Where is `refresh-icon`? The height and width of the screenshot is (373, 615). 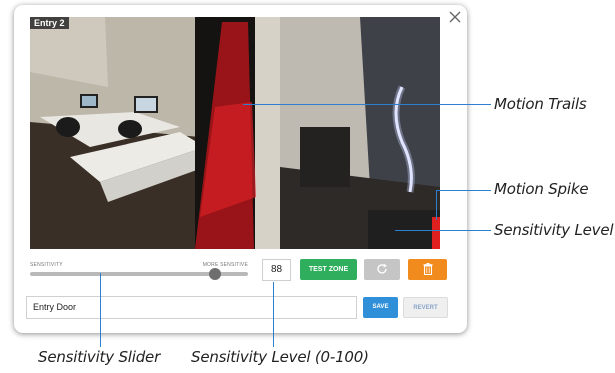 refresh-icon is located at coordinates (382, 268).